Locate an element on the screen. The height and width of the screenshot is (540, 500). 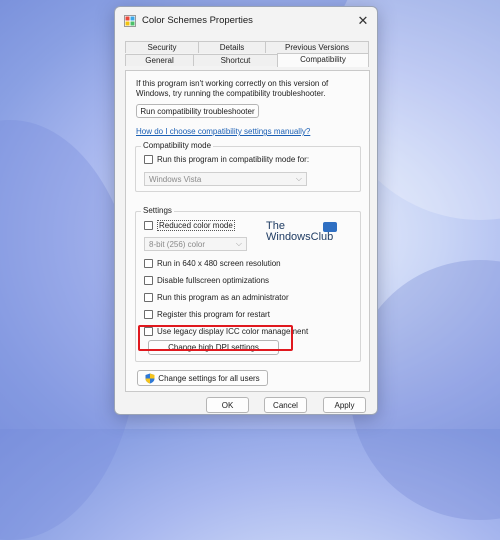
title-bar: Color Schemes Properties ✕ is located at coordinates (246, 21).